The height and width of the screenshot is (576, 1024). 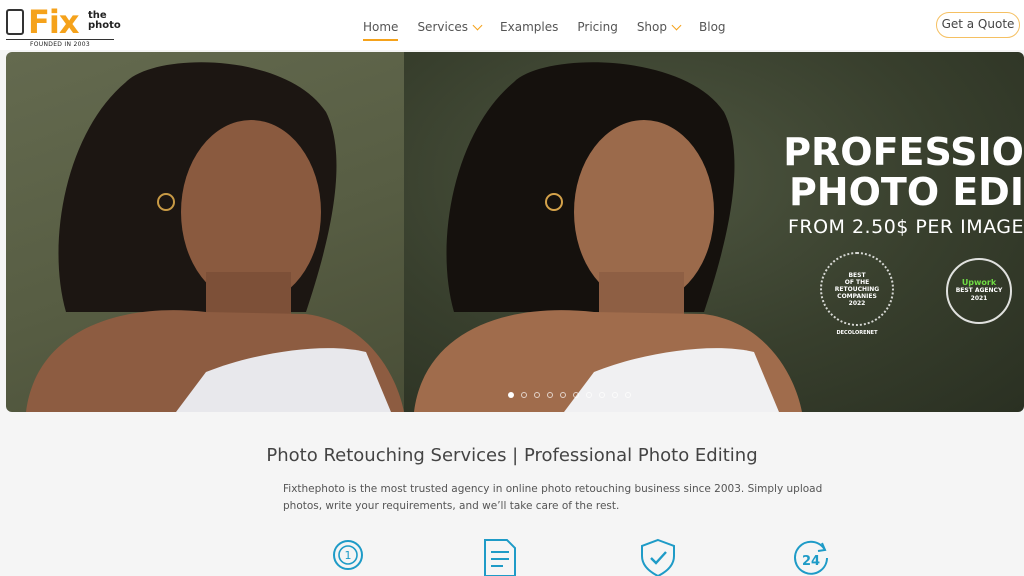 I want to click on logo-photo: photo, so click(x=104, y=25).